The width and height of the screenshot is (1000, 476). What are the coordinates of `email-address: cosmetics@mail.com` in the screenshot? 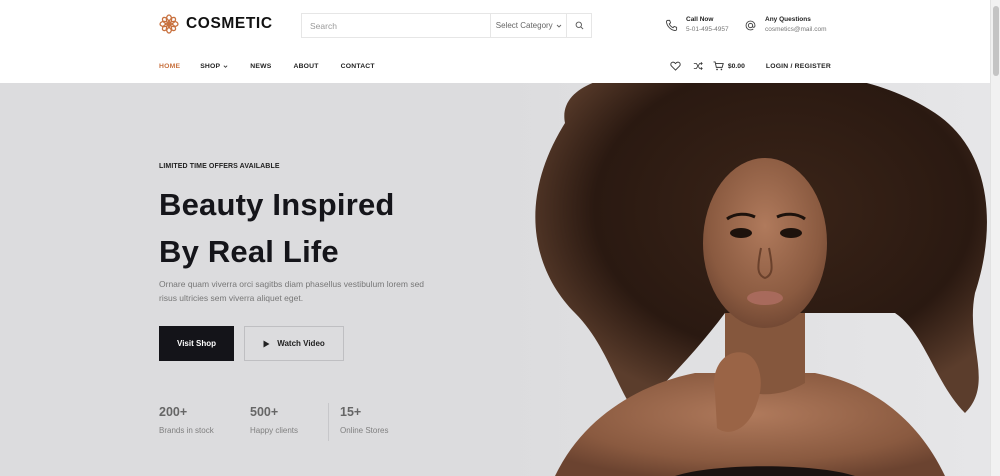 It's located at (796, 29).